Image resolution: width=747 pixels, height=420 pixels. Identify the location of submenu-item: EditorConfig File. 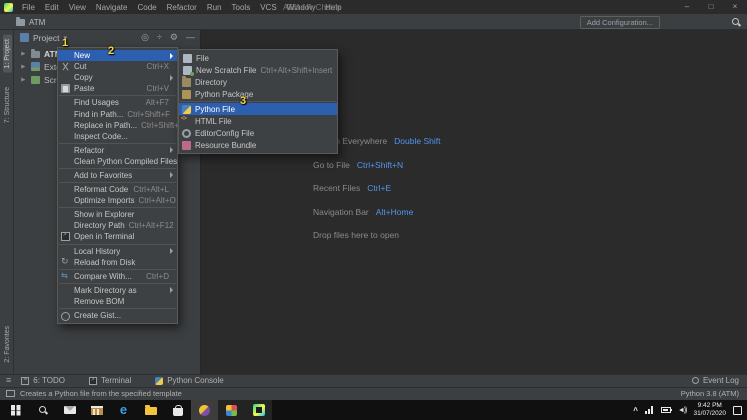
(258, 133).